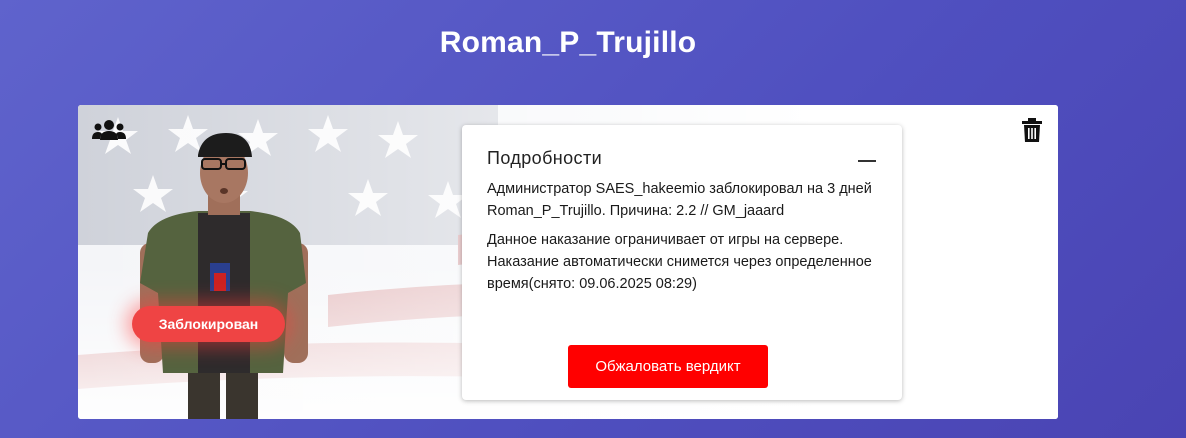 The width and height of the screenshot is (1186, 438). What do you see at coordinates (224, 276) in the screenshot?
I see `character-skin` at bounding box center [224, 276].